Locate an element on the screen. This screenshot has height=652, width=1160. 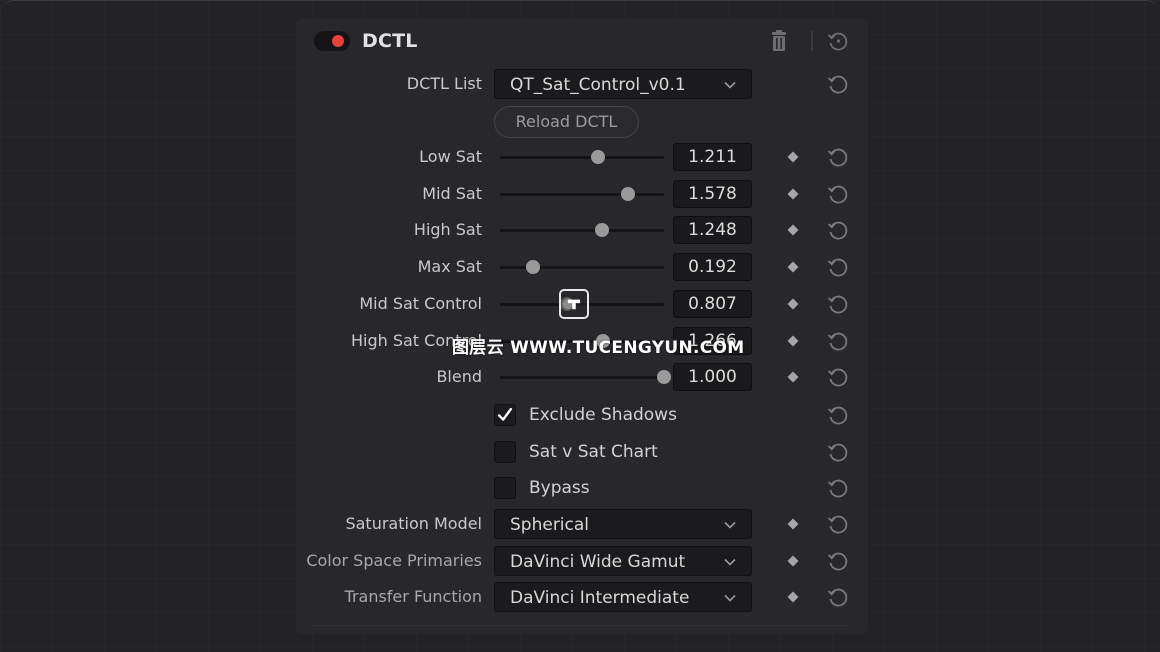
slider-label: Low Sat is located at coordinates (450, 156).